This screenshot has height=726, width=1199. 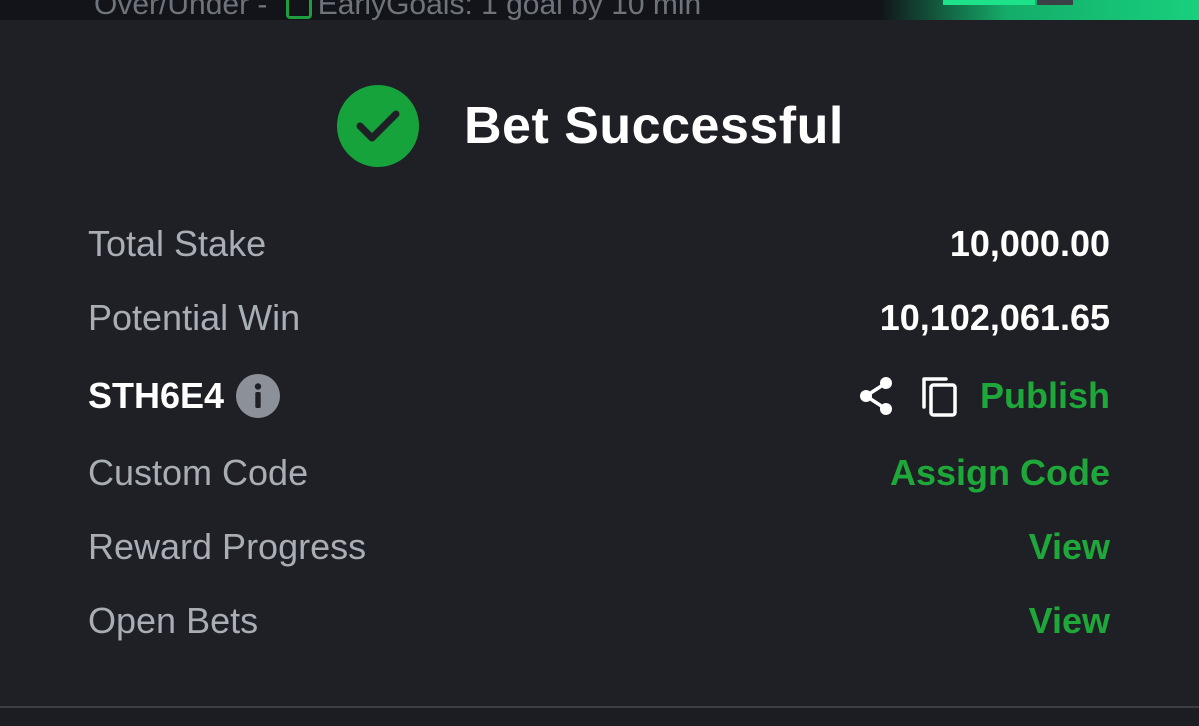 What do you see at coordinates (599, 318) in the screenshot?
I see `potential-win-row: Potential Win 10,102,061.65` at bounding box center [599, 318].